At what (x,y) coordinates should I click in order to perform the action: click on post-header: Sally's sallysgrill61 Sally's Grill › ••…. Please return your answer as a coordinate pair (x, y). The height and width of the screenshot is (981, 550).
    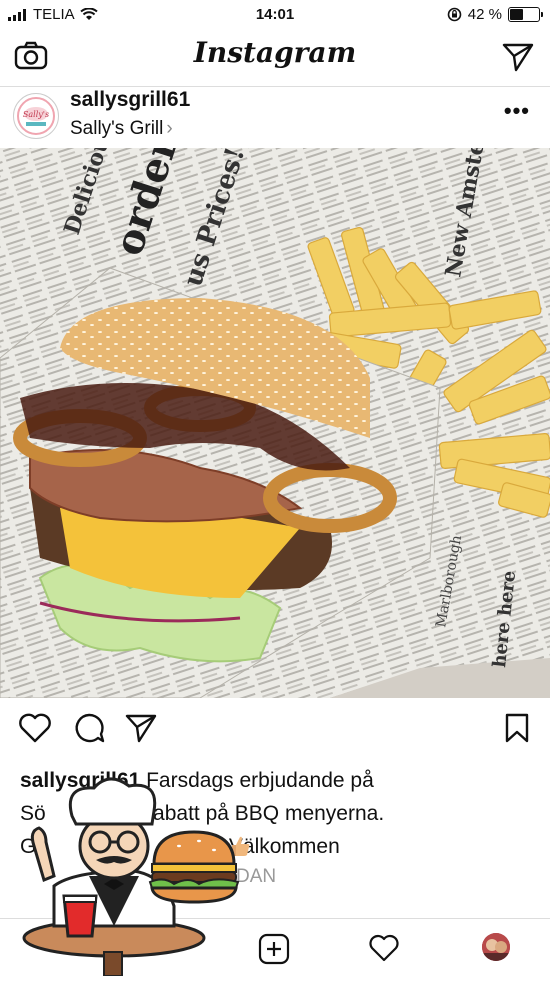
    Looking at the image, I should click on (275, 117).